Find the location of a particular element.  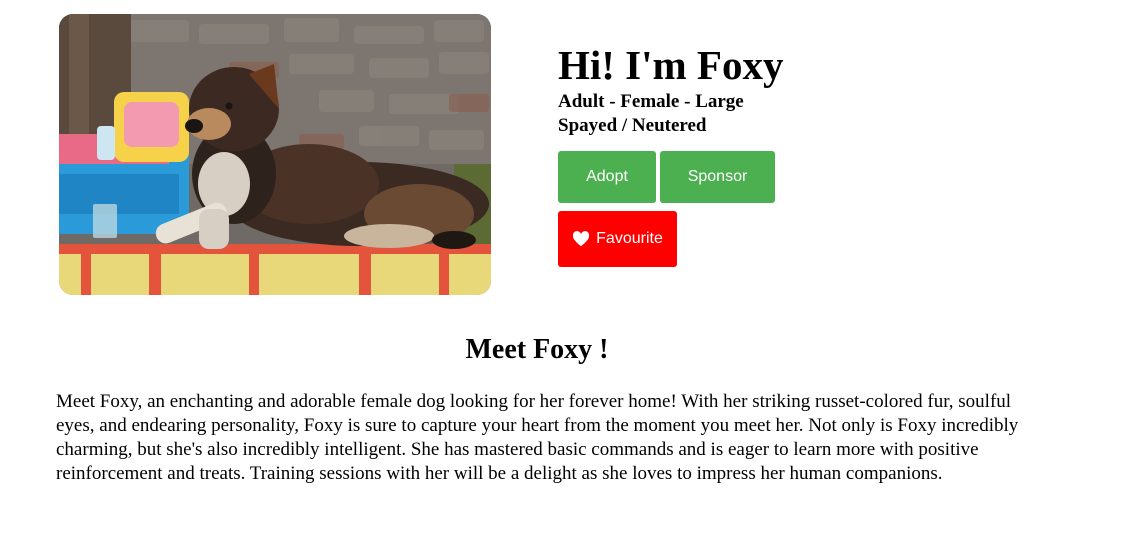

sponsor-button: Sponsor is located at coordinates (717, 177).